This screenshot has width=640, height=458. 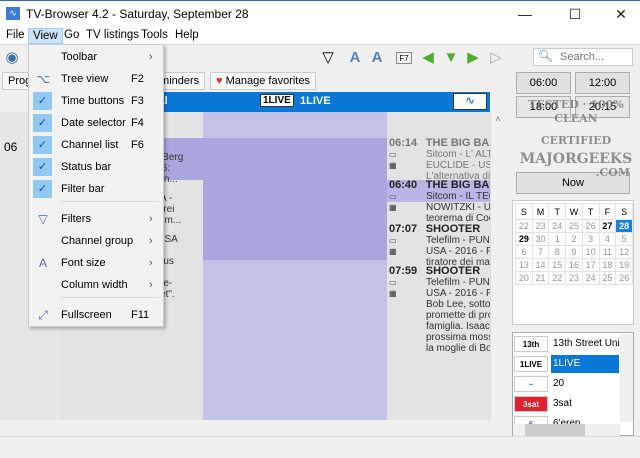 What do you see at coordinates (451, 58) in the screenshot?
I see `arrow-down-icon: ▼` at bounding box center [451, 58].